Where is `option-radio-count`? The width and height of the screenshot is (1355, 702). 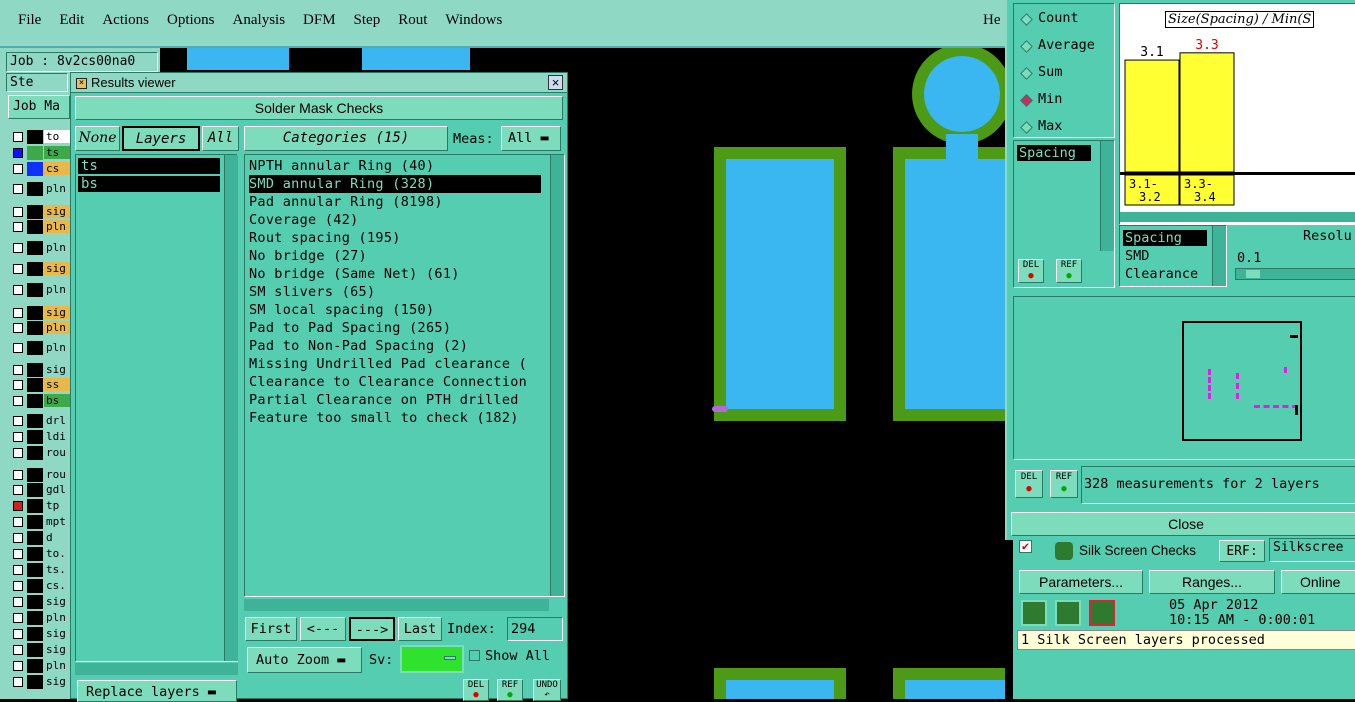 option-radio-count is located at coordinates (1026, 19).